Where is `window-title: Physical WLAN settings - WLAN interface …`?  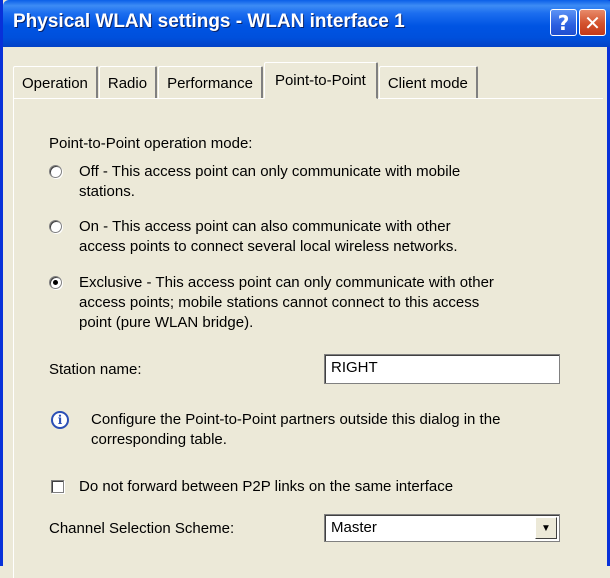
window-title: Physical WLAN settings - WLAN interface … is located at coordinates (209, 21).